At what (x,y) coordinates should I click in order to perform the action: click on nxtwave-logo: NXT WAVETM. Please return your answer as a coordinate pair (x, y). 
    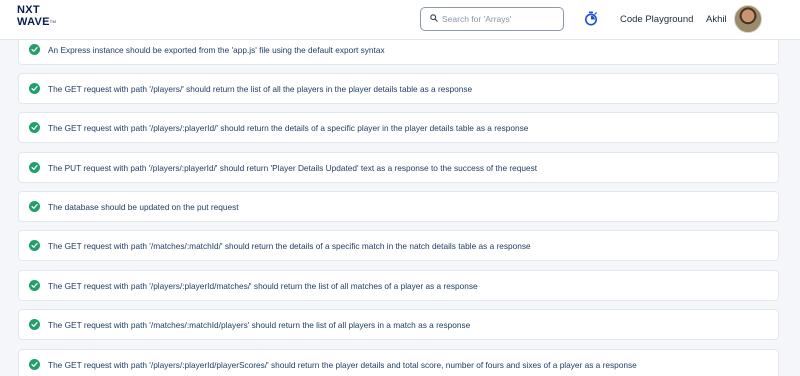
    Looking at the image, I should click on (42, 18).